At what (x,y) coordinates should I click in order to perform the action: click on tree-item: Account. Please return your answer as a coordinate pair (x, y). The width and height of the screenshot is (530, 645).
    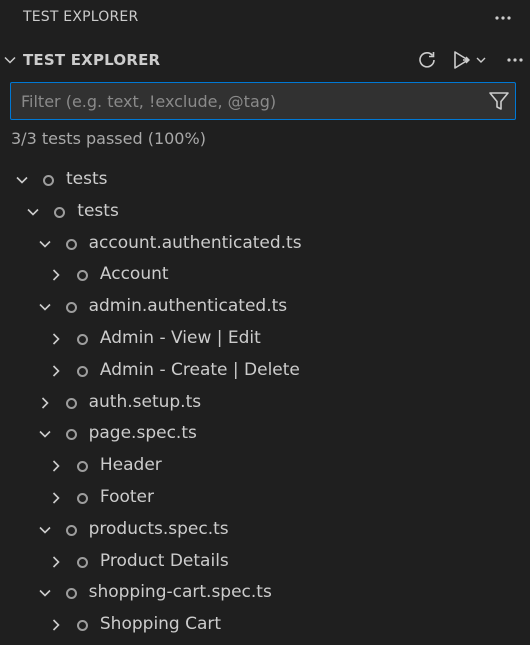
    Looking at the image, I should click on (265, 275).